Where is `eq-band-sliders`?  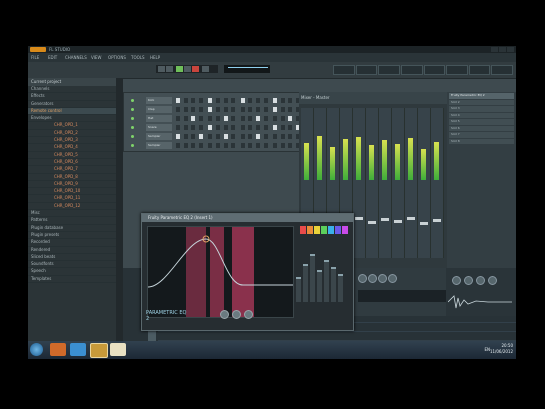
eq-band-sliders is located at coordinates (320, 269).